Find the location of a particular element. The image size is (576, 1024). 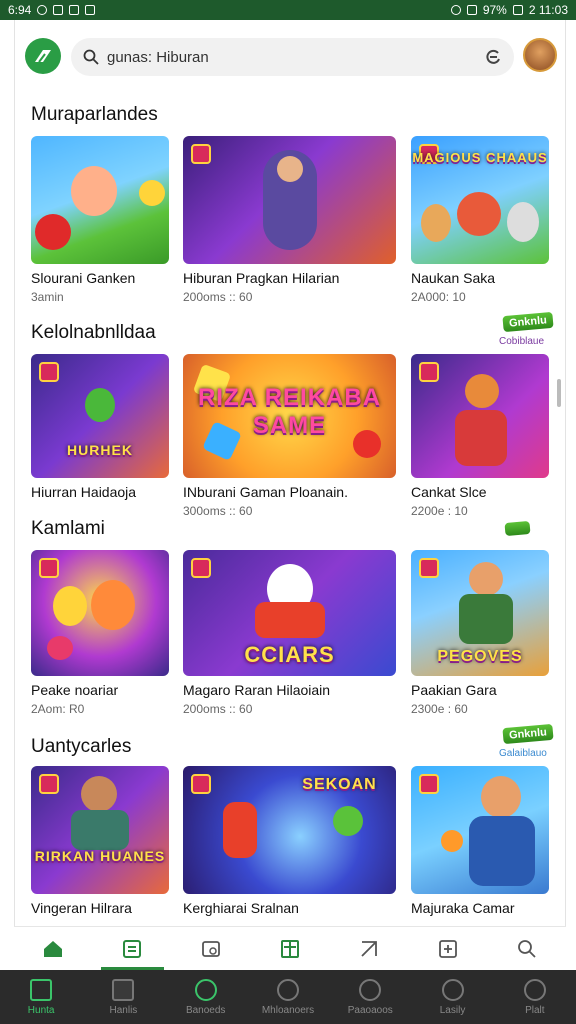

nav-label: Hanlis is located at coordinates (123, 1010).